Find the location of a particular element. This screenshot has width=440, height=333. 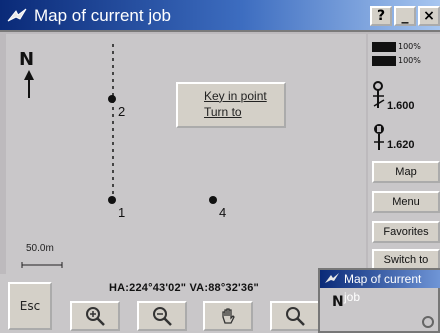

context-menu: Key in point Turn to is located at coordinates (231, 105).